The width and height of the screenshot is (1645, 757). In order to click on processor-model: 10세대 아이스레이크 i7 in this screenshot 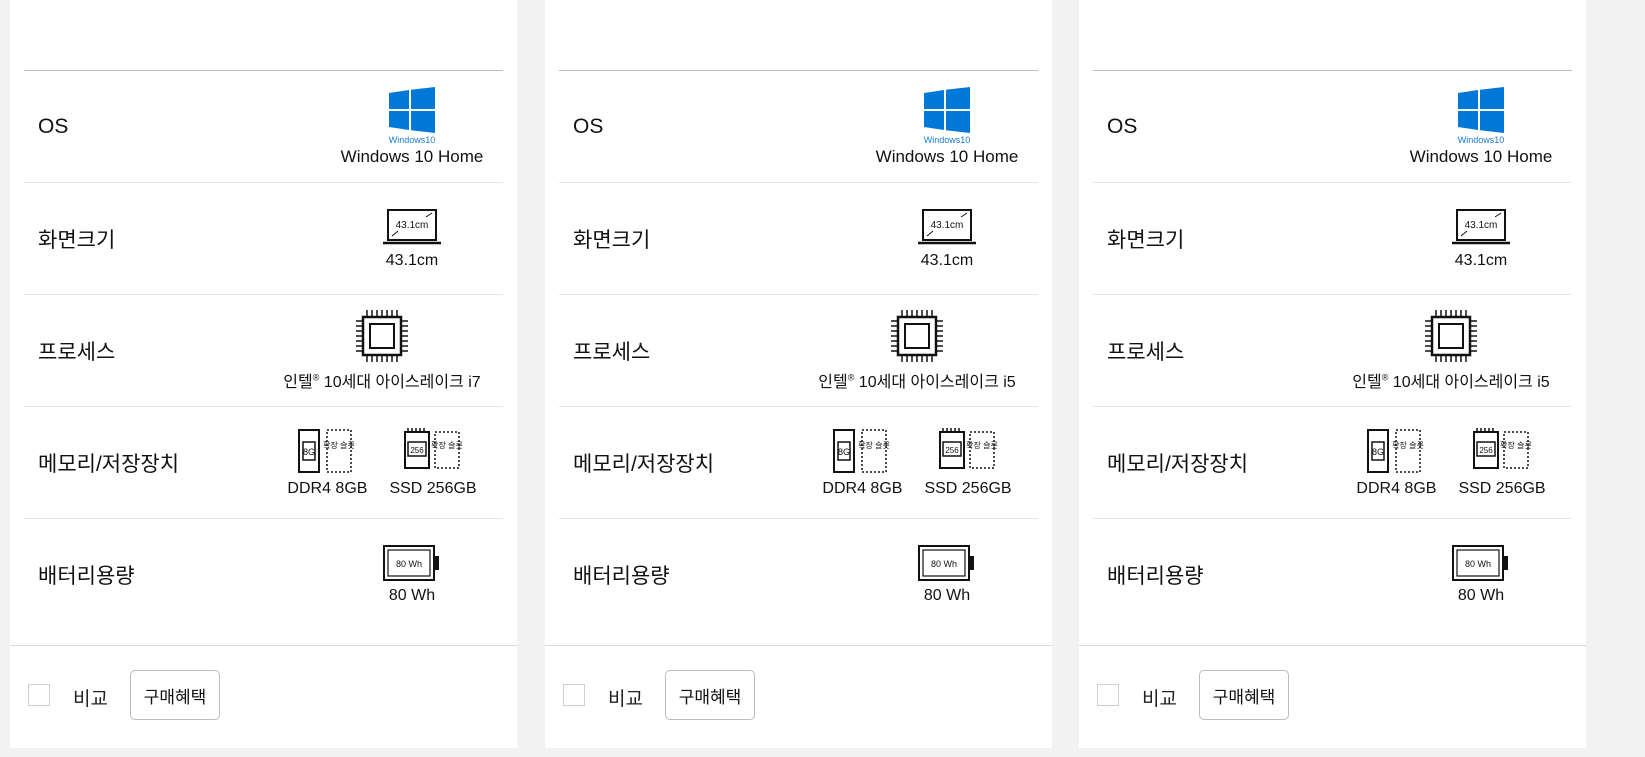, I will do `click(400, 382)`.